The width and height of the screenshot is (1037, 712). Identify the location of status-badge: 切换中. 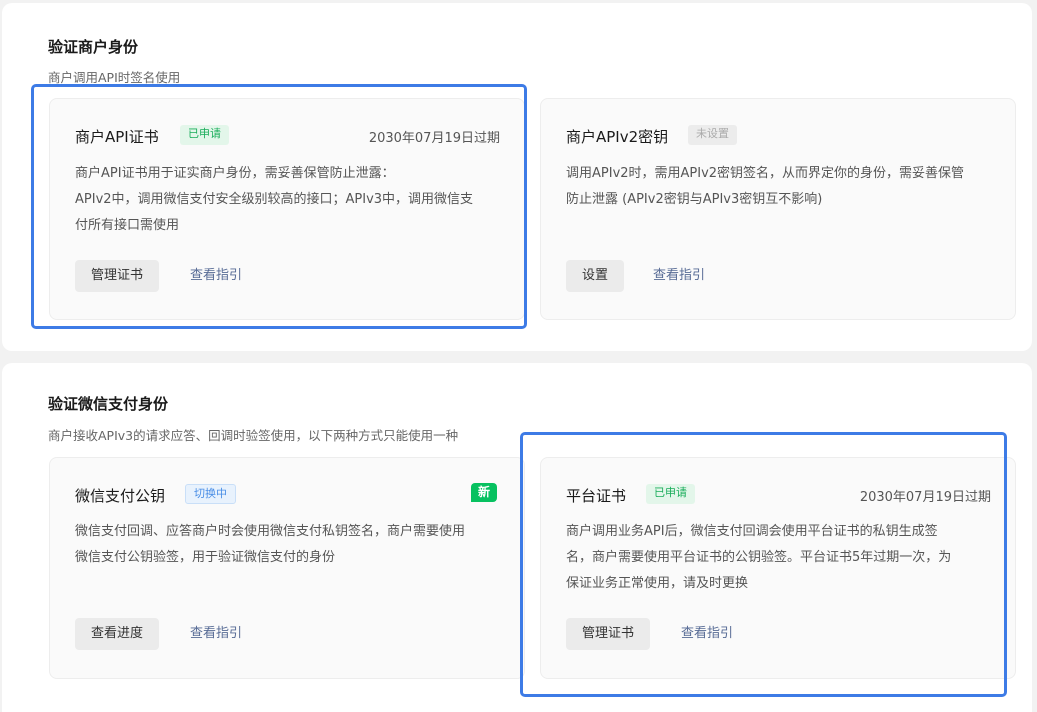
(210, 494).